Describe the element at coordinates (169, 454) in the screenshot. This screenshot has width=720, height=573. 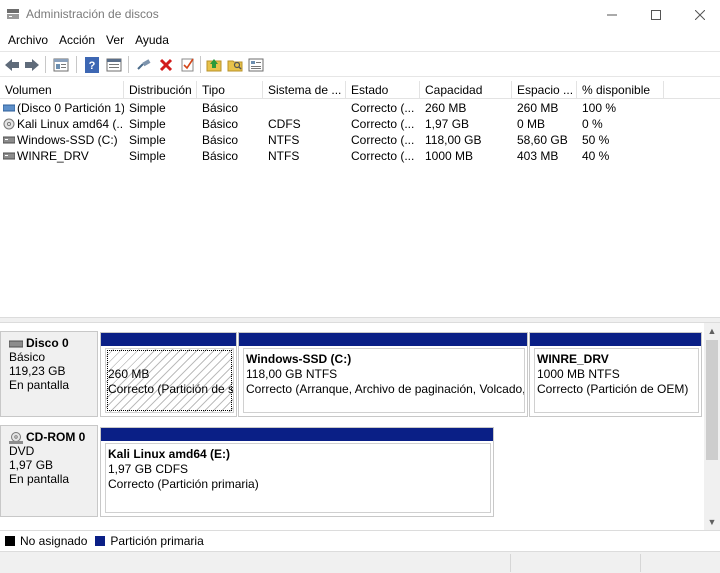
I see `partition-name: Kali Linux amd64 (E:)` at that location.